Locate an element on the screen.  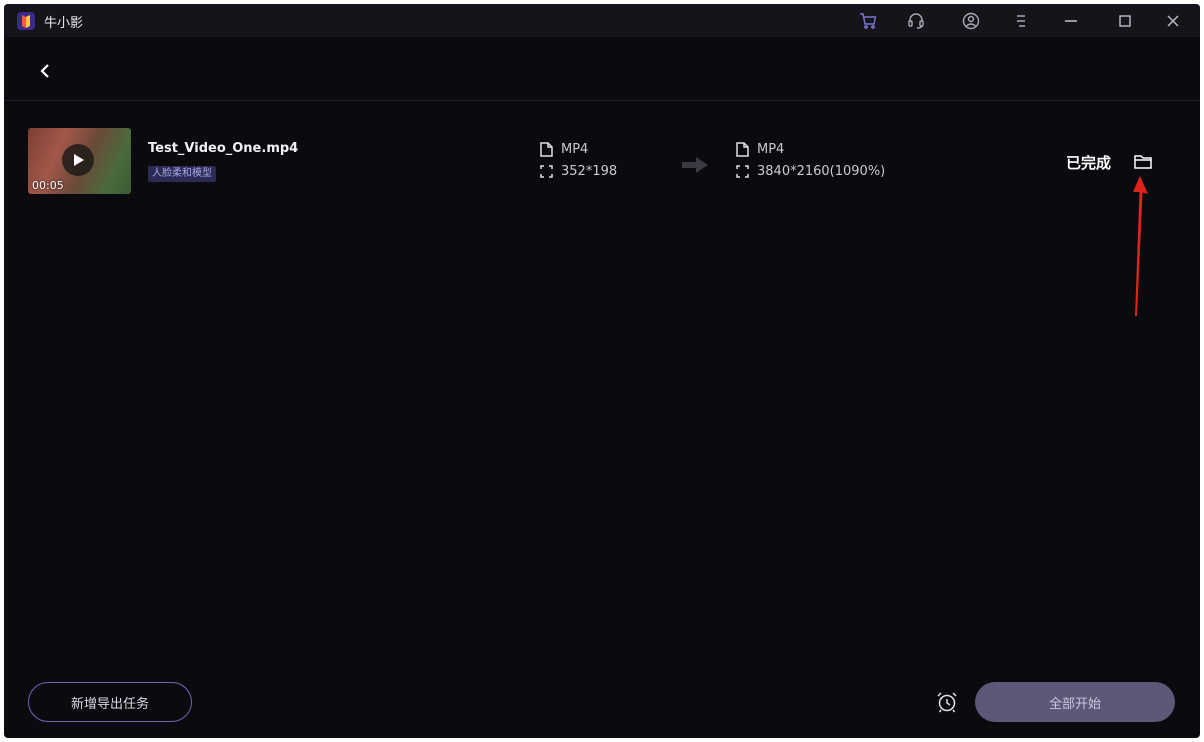
alarm-clock-icon is located at coordinates (947, 702).